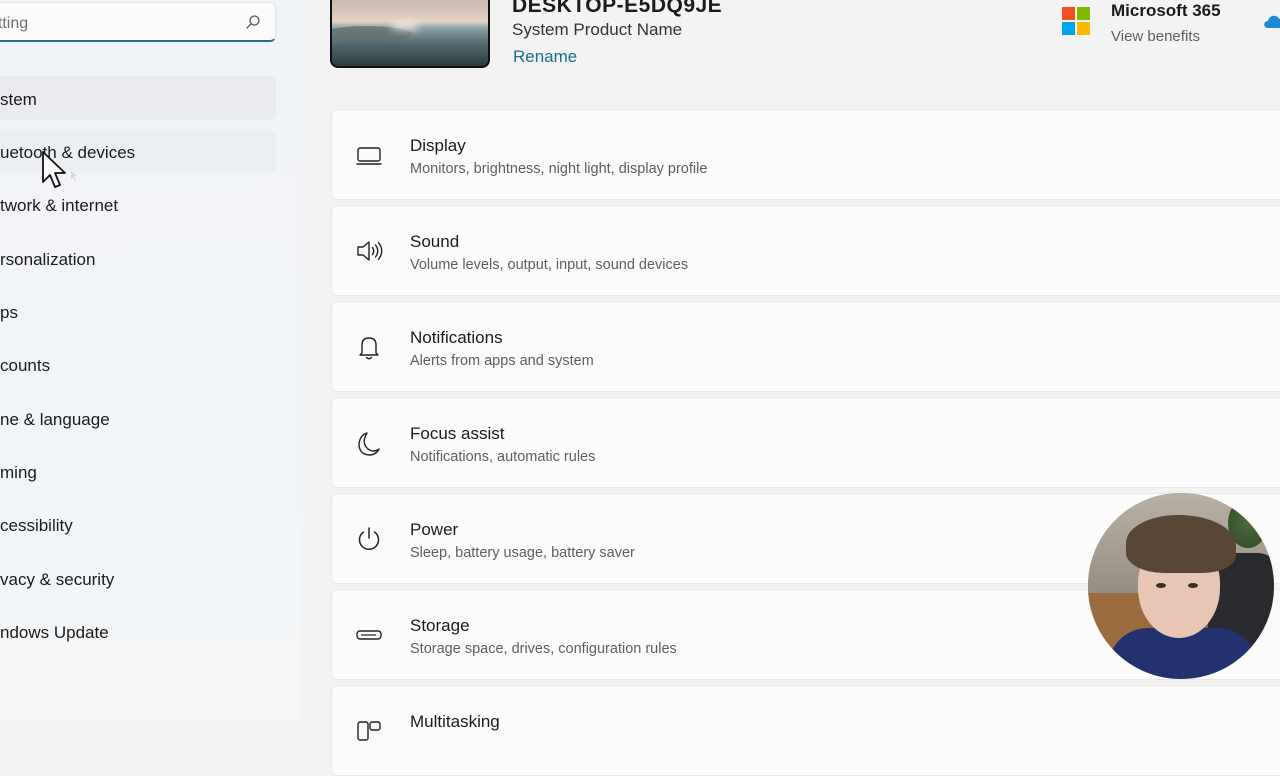 This screenshot has width=1280, height=776. What do you see at coordinates (54, 632) in the screenshot?
I see `sidebar-item-label: ndows Update` at bounding box center [54, 632].